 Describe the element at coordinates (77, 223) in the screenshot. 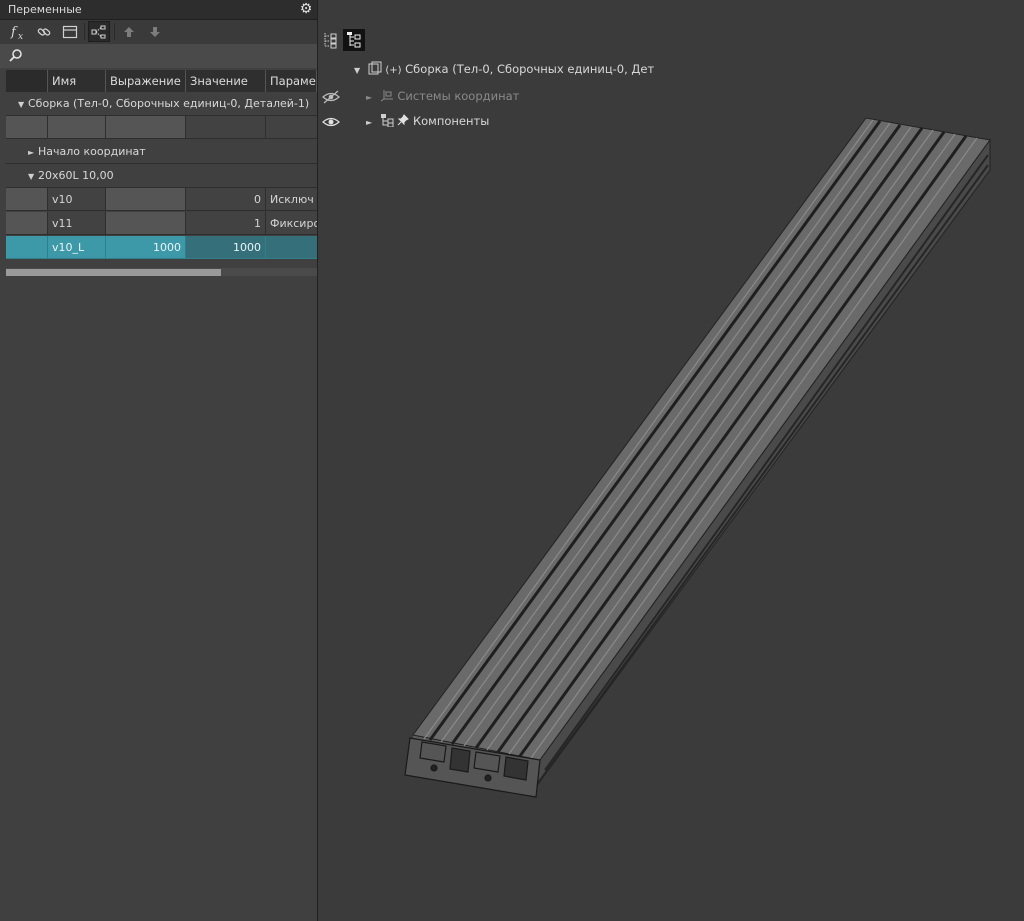

I see `name-cell: v11` at that location.